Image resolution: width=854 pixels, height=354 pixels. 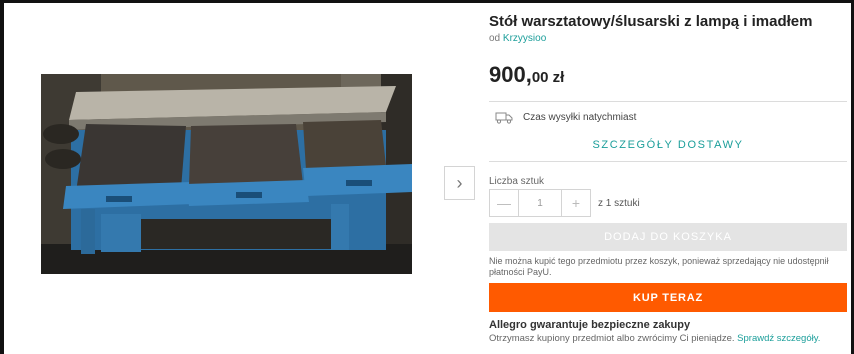 I want to click on gallery-next-button: ›, so click(x=459, y=183).